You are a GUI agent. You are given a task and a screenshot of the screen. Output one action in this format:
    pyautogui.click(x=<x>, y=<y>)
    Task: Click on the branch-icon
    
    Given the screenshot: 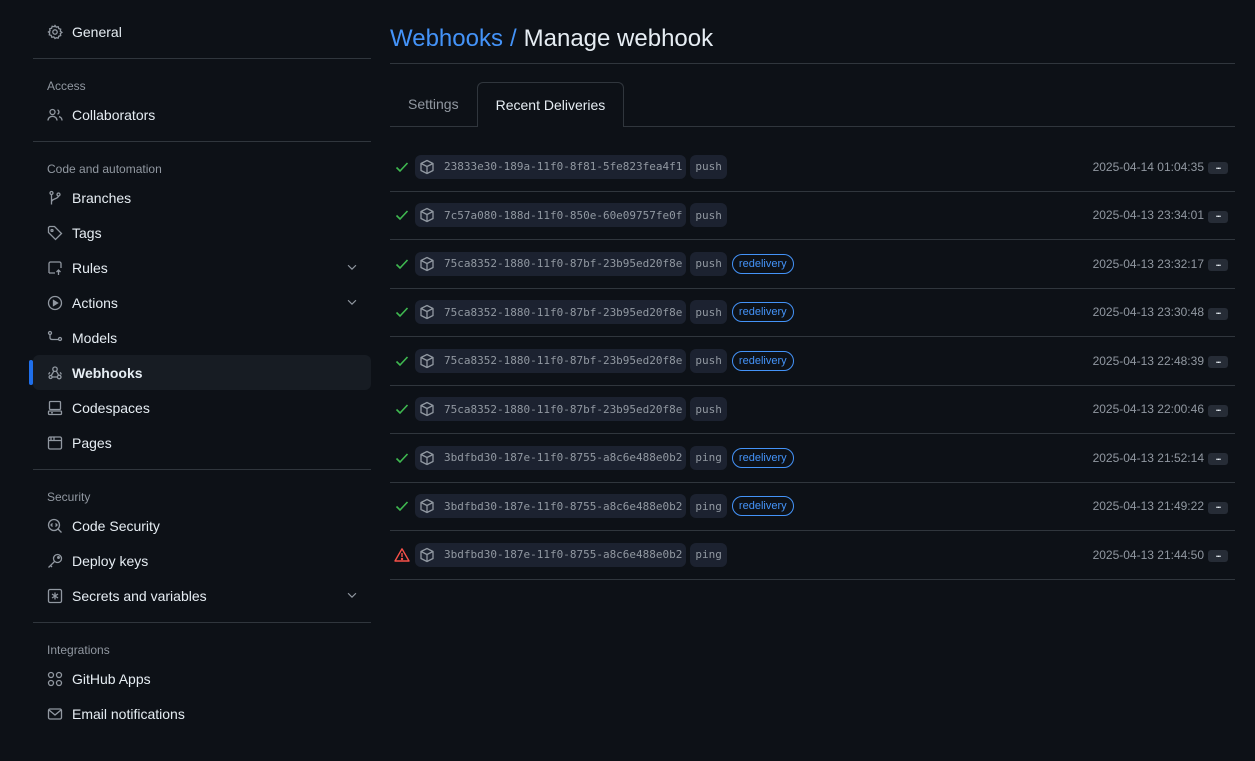 What is the action you would take?
    pyautogui.click(x=55, y=198)
    